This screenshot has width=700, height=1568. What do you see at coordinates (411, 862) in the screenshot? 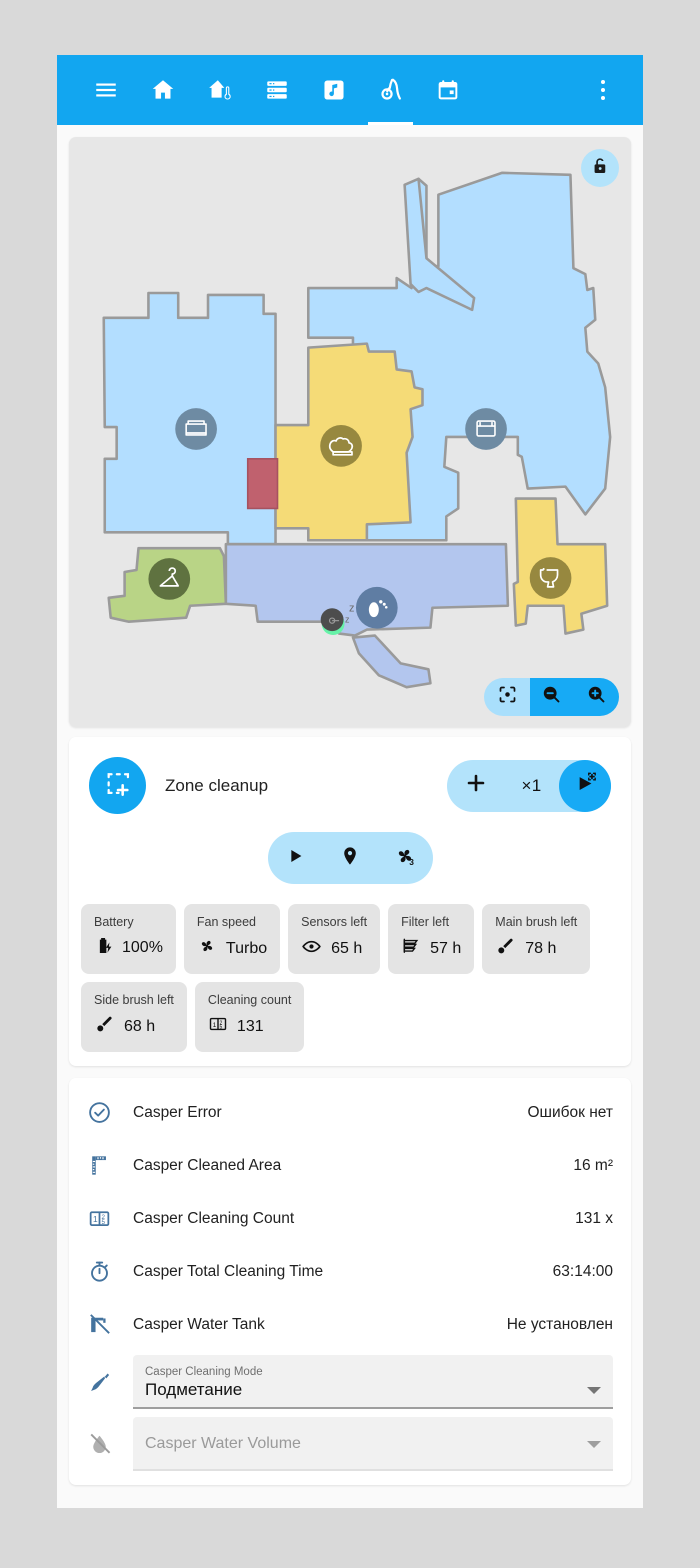
I see `svg-text: 3` at bounding box center [411, 862].